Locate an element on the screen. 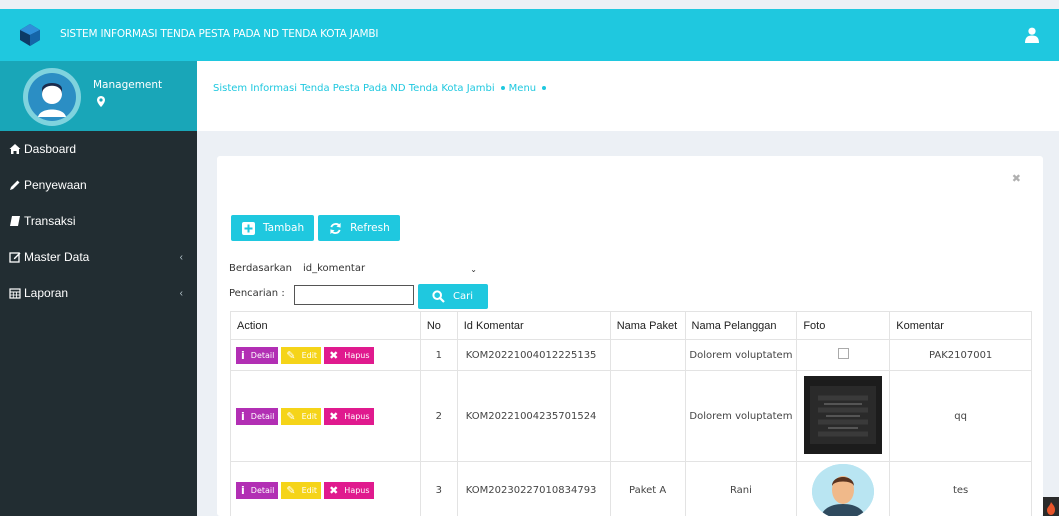  refresh-icon is located at coordinates (335, 228).